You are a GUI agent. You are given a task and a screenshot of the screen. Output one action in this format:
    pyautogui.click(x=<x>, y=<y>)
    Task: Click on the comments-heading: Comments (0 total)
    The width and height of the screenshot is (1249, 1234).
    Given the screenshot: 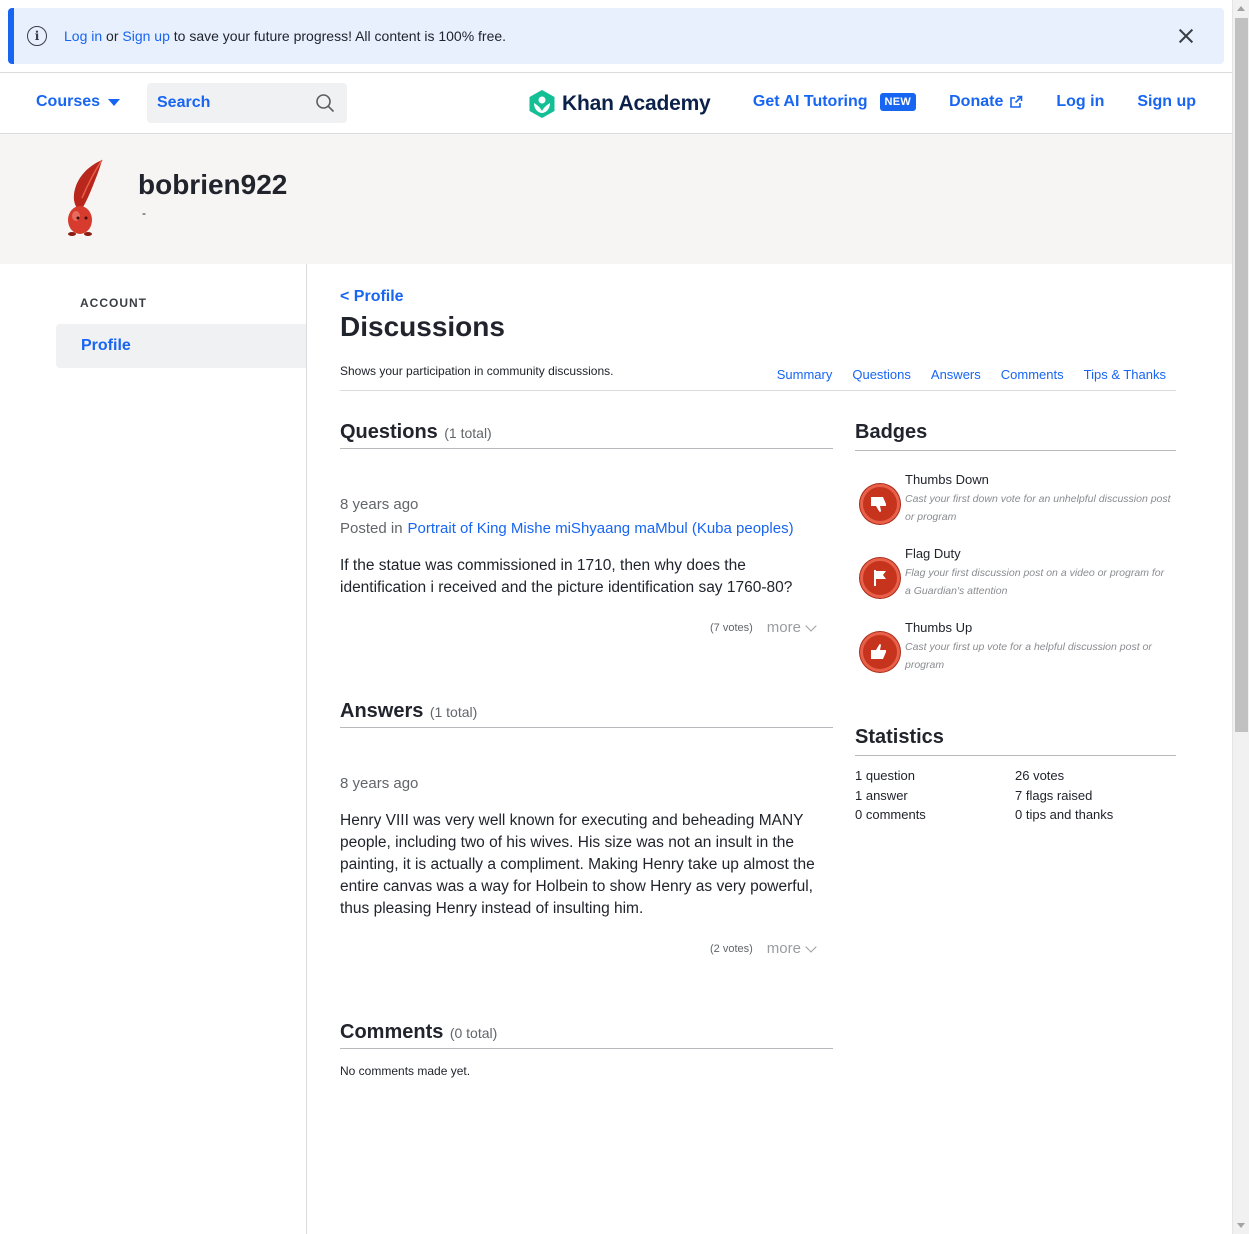 What is the action you would take?
    pyautogui.click(x=586, y=1035)
    